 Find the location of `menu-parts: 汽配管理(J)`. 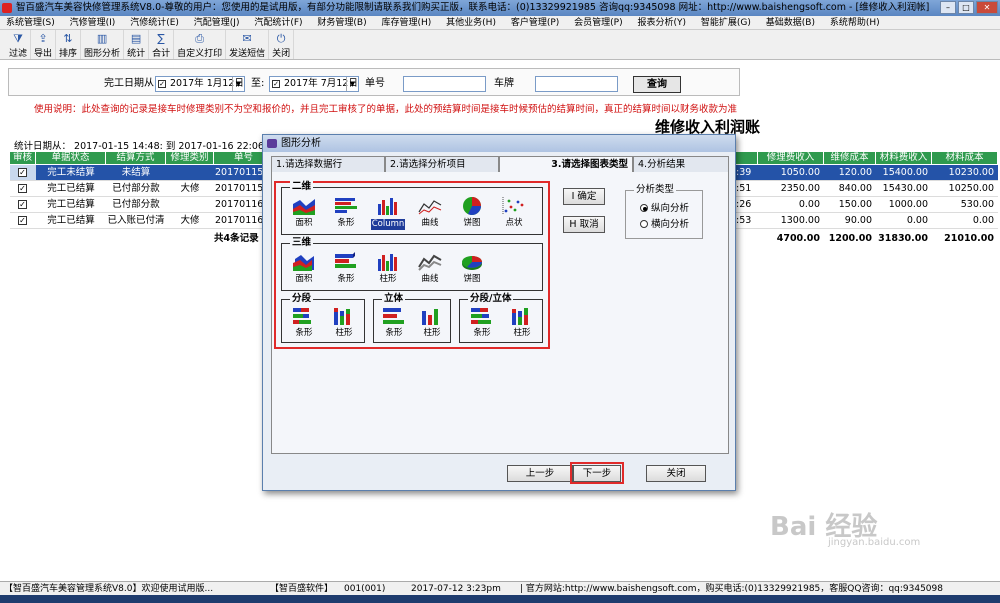

menu-parts: 汽配管理(J) is located at coordinates (217, 23).